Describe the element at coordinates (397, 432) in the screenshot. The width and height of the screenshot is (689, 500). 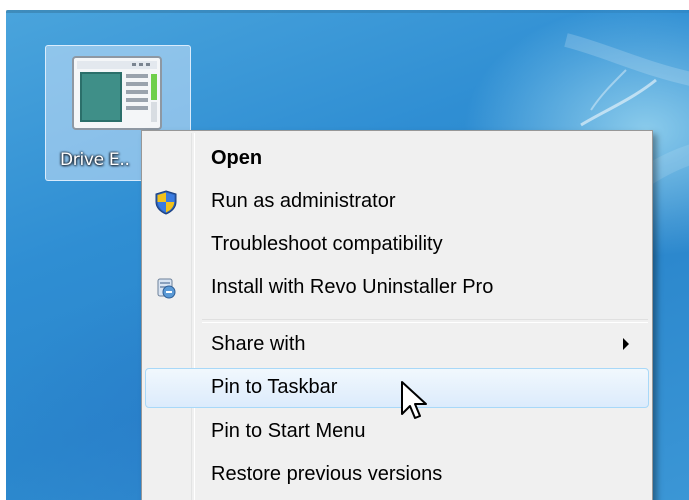
I see `menu-item-pin-to-start-menu: Pin to Start Menu` at that location.